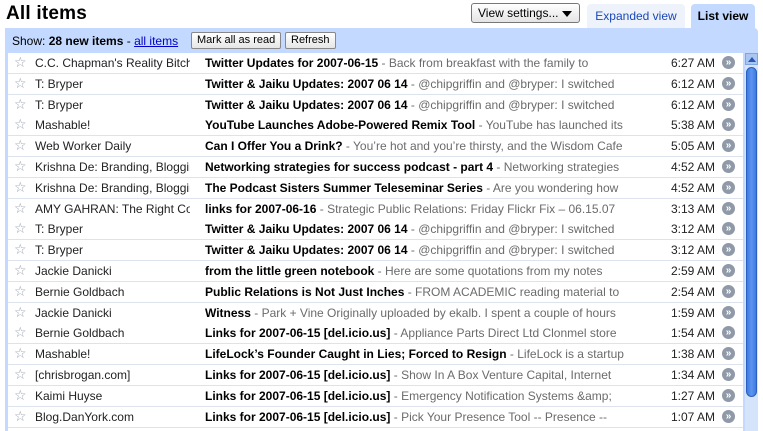  What do you see at coordinates (550, 188) in the screenshot?
I see `item-snippet: - Are you wondering how` at bounding box center [550, 188].